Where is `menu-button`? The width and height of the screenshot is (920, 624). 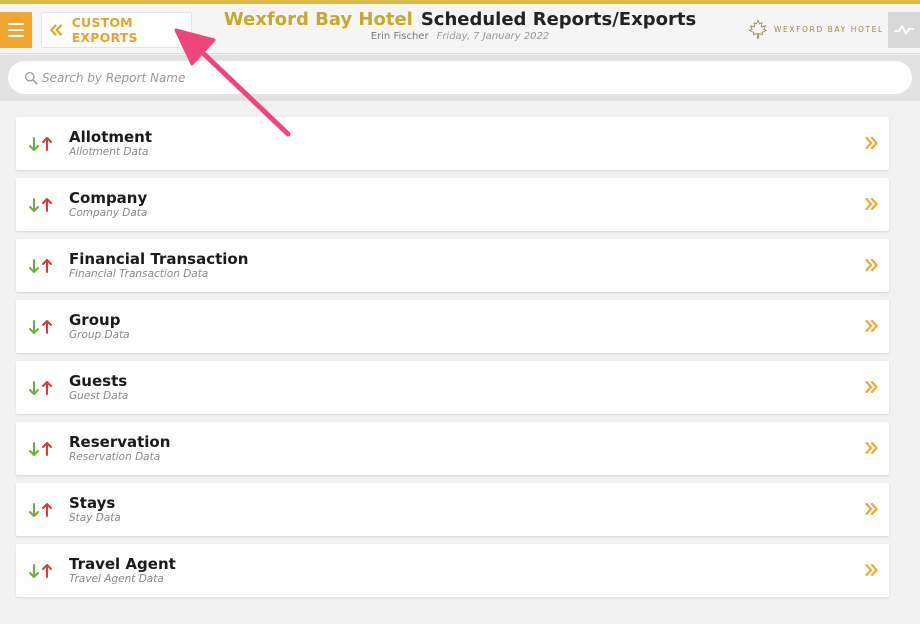 menu-button is located at coordinates (16, 30).